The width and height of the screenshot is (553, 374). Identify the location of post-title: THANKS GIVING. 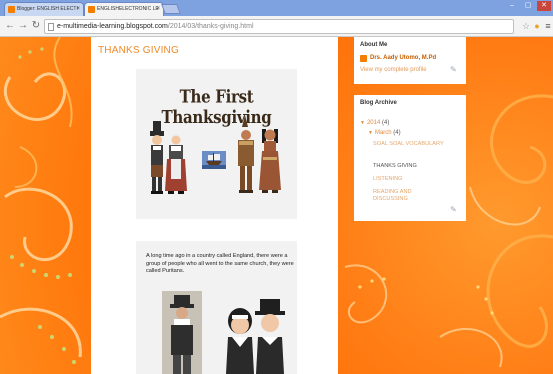
(138, 50).